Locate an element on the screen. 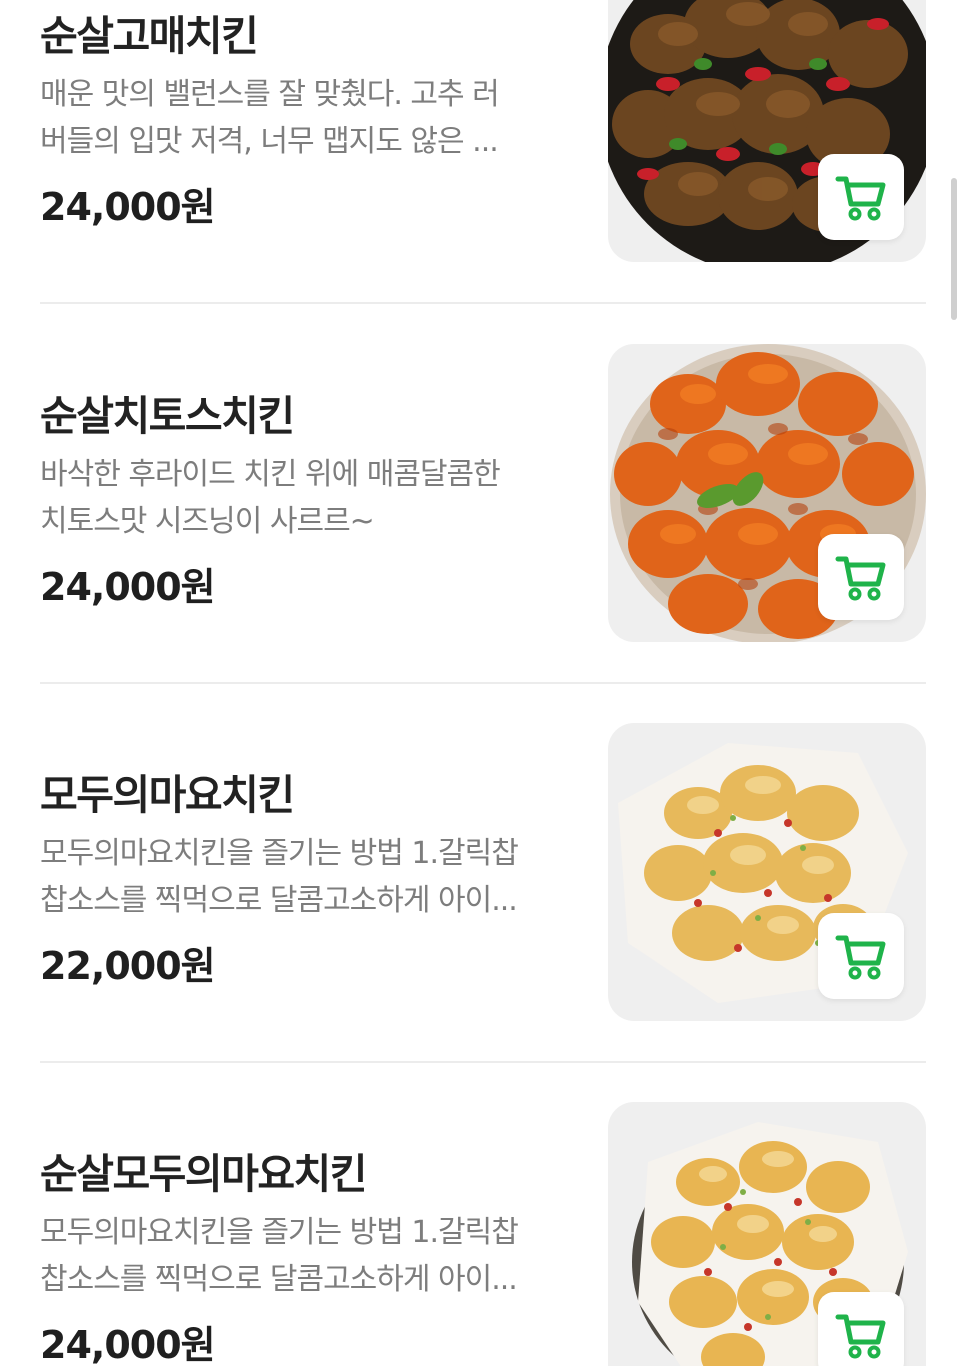 The image size is (966, 1366). menu-item-description-line: 바삭한 후라이드 치킨 위에 매콤달콤한 is located at coordinates (270, 474).